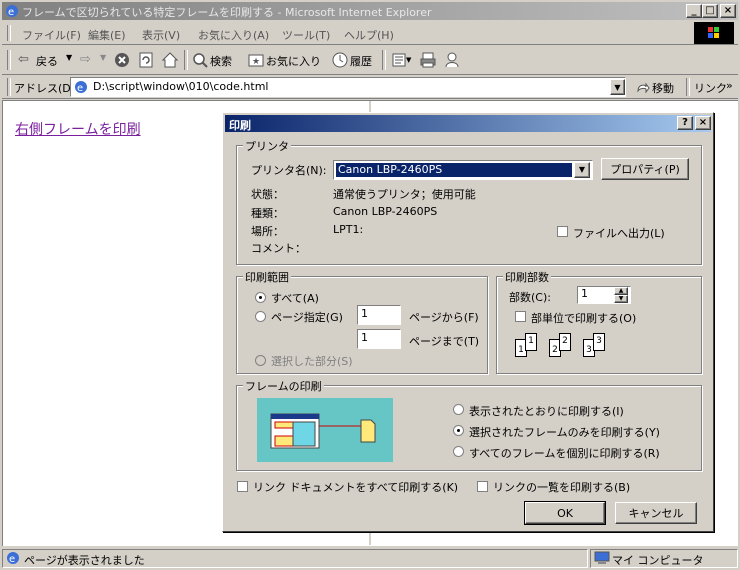 Image resolution: width=740 pixels, height=570 pixels. What do you see at coordinates (103, 57) in the screenshot?
I see `forward-dropdown-icon: ▼` at bounding box center [103, 57].